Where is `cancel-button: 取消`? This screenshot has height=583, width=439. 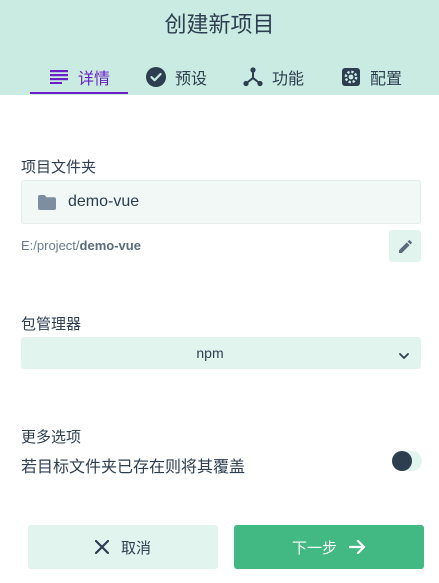
cancel-button: 取消 is located at coordinates (123, 547).